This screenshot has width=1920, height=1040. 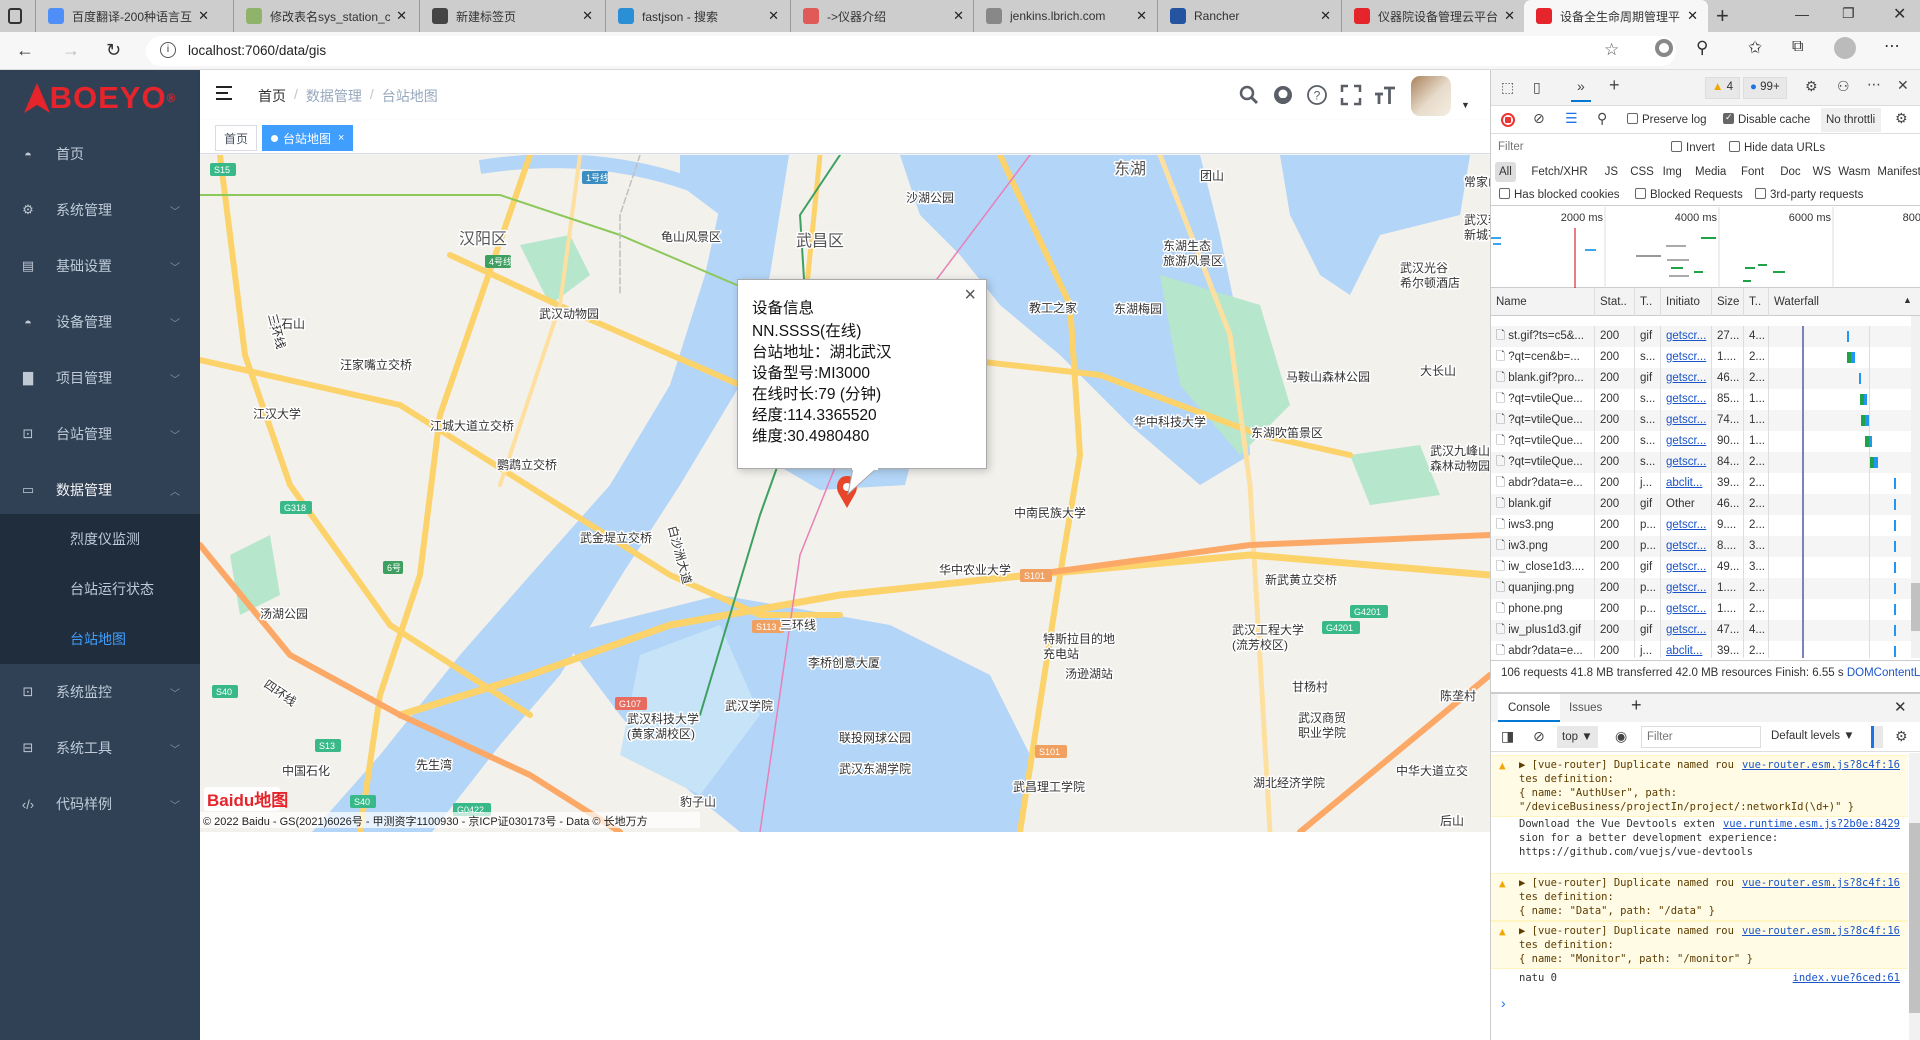 What do you see at coordinates (308, 138) in the screenshot?
I see `tag-station-map: 台站地图 ×` at bounding box center [308, 138].